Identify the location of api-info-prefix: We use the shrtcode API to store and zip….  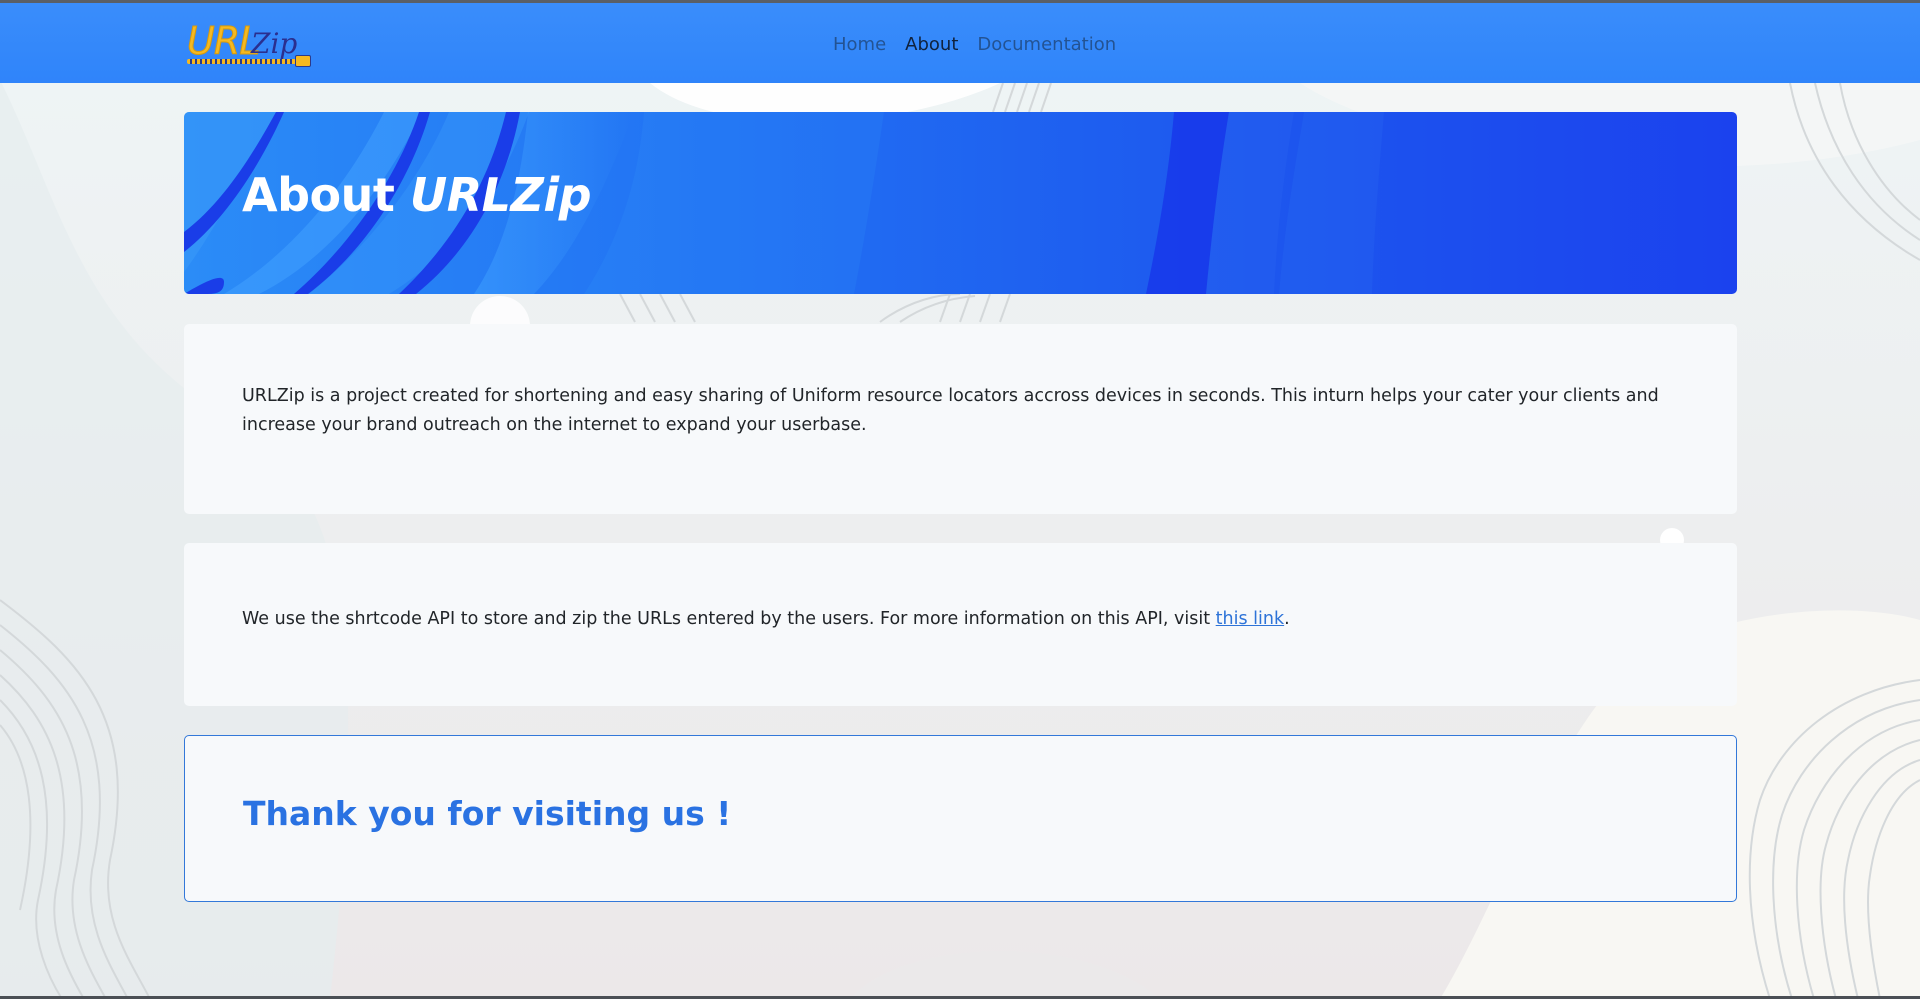
(729, 619).